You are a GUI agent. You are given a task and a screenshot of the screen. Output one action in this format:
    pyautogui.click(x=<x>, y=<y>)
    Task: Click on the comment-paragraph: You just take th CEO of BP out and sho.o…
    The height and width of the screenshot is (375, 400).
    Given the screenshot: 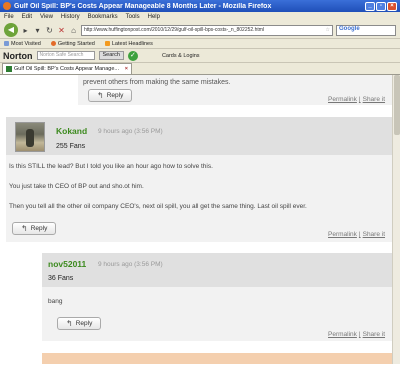 What is the action you would take?
    pyautogui.click(x=76, y=186)
    